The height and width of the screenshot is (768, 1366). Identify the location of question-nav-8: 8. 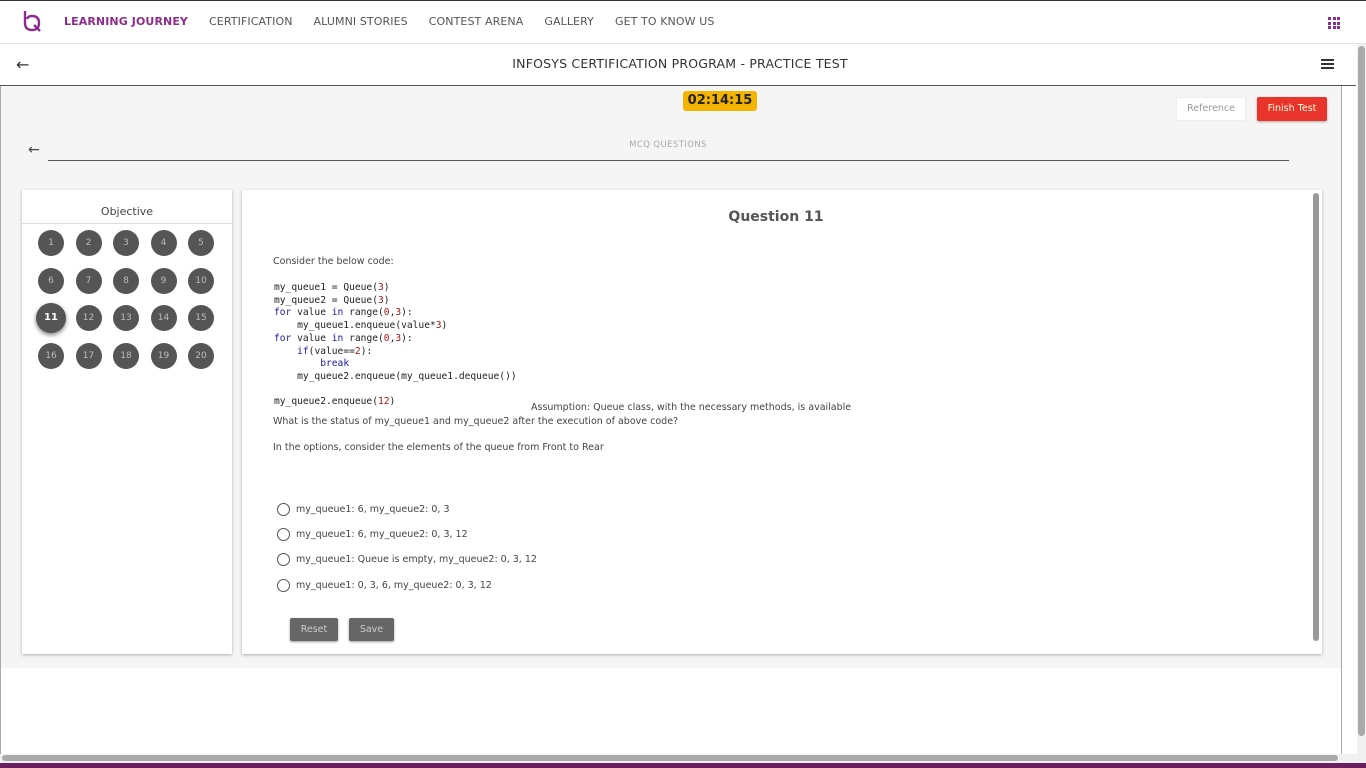
(126, 280).